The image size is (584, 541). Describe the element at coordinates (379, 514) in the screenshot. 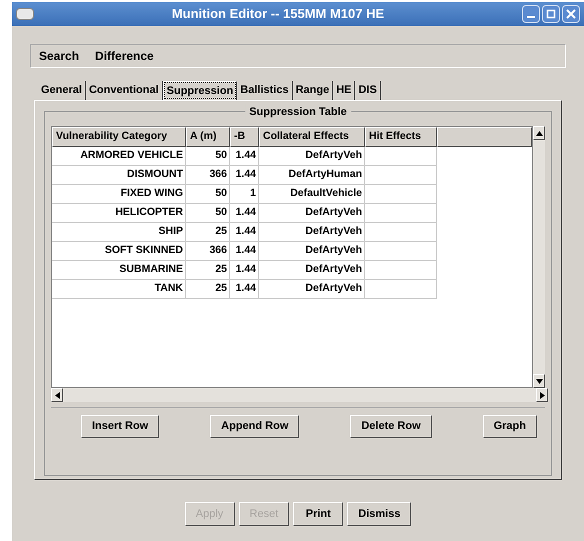

I see `dialog-button: Dismiss` at that location.